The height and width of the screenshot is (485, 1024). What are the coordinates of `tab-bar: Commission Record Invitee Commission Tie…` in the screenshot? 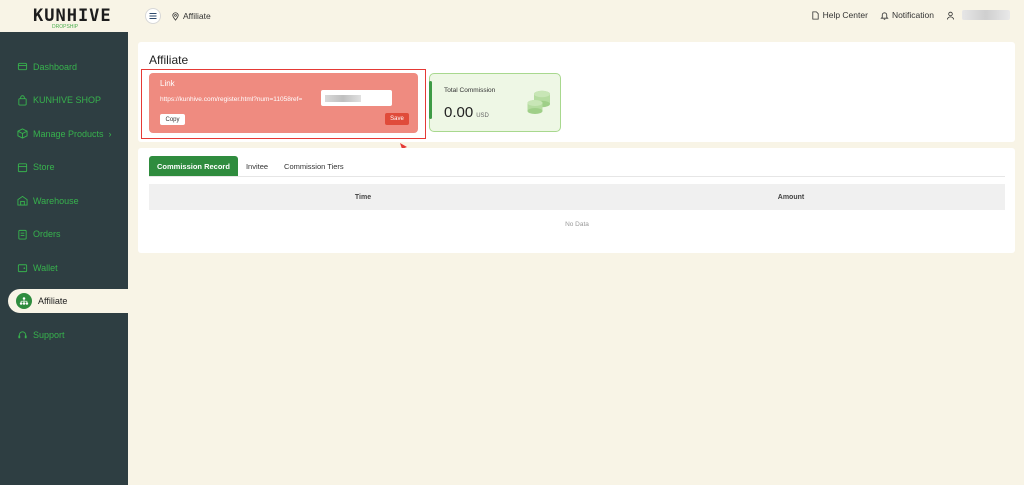 It's located at (577, 166).